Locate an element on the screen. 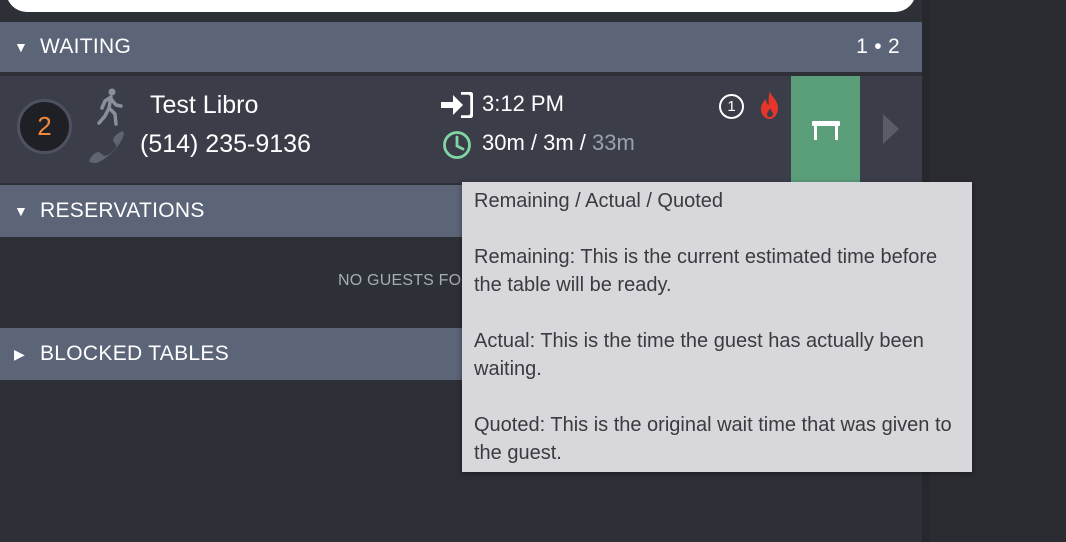 The width and height of the screenshot is (1066, 542). guest-name: Test Libro is located at coordinates (204, 105).